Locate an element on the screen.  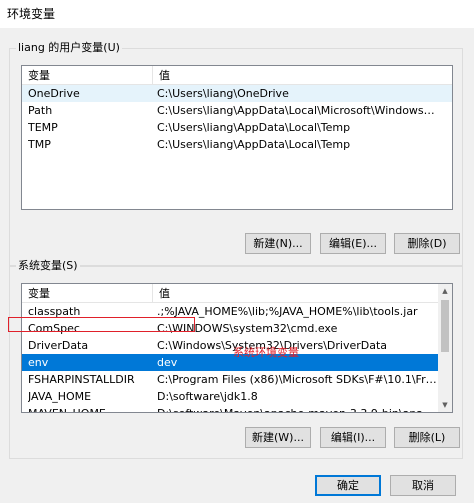
variable-name: OneDrive is located at coordinates (54, 93).